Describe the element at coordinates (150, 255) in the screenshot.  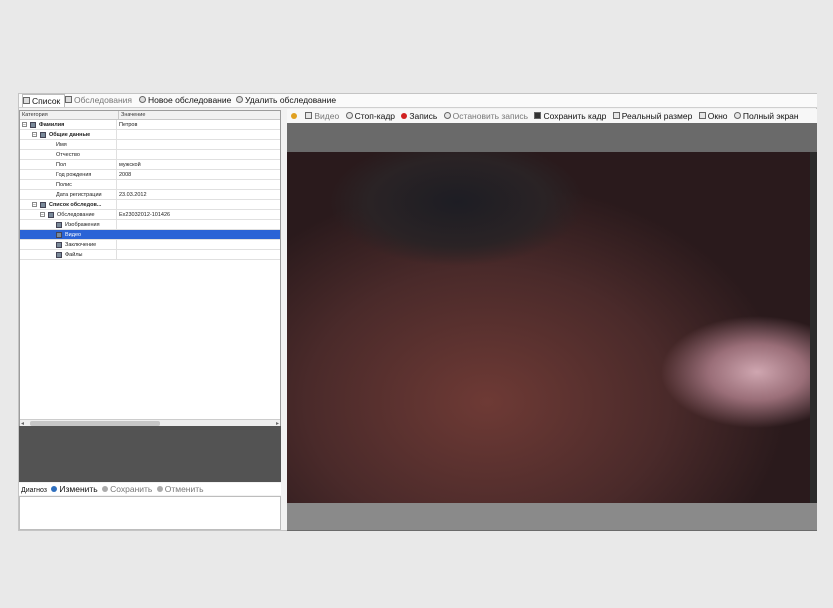
I see `tree-row: Файлы` at that location.